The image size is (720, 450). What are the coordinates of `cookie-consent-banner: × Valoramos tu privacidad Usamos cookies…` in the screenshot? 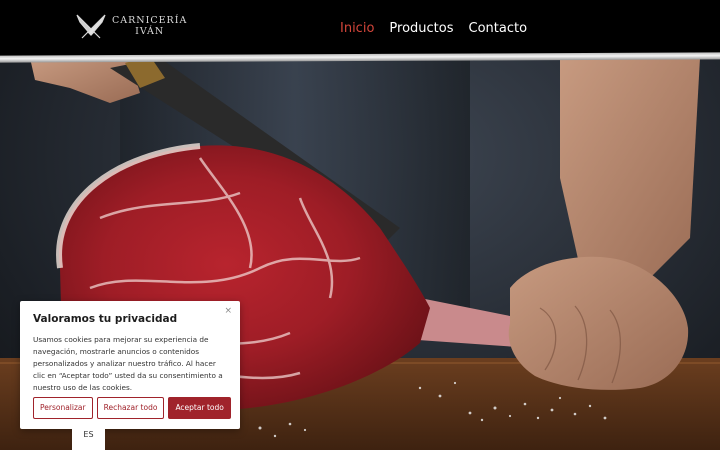 It's located at (130, 365).